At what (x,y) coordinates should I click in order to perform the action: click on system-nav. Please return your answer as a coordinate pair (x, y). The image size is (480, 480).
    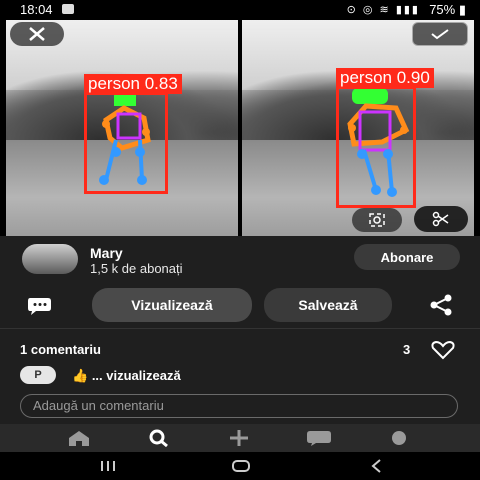
    Looking at the image, I should click on (240, 466).